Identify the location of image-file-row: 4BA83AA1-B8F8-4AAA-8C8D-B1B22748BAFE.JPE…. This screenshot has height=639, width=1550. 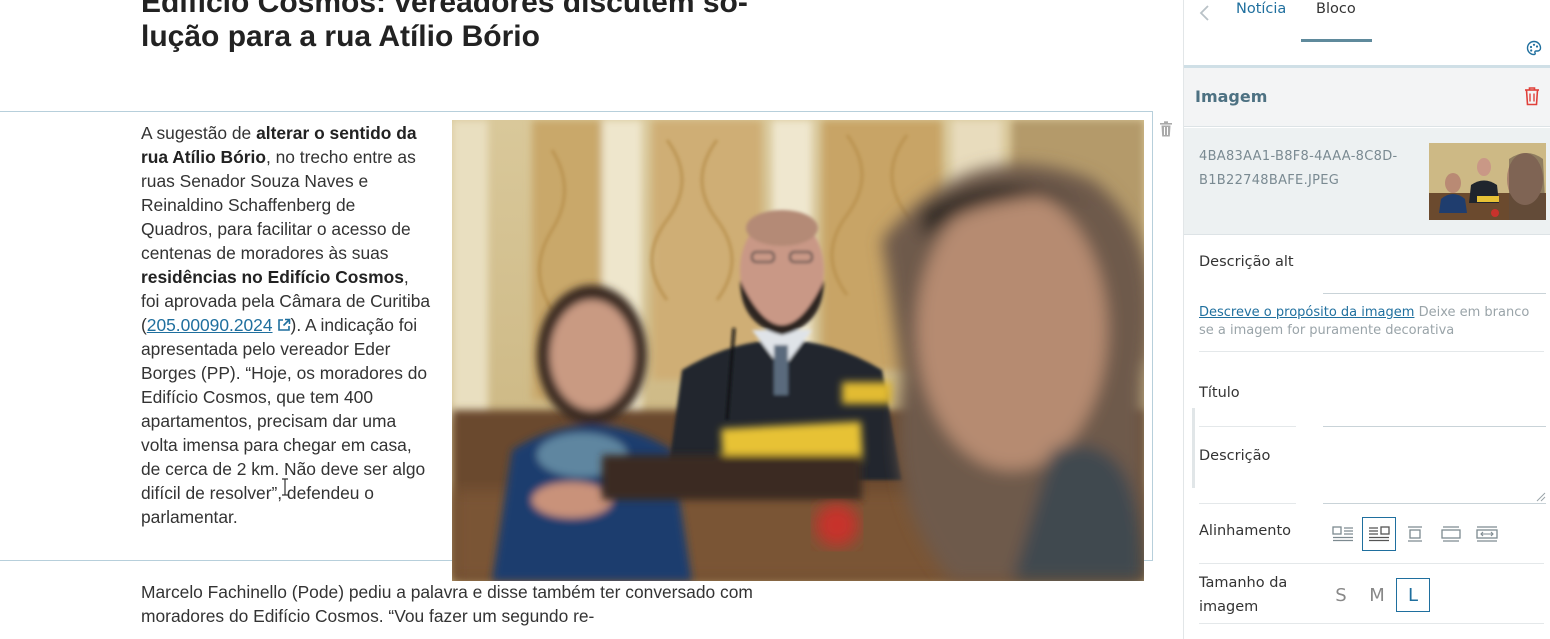
(1367, 181).